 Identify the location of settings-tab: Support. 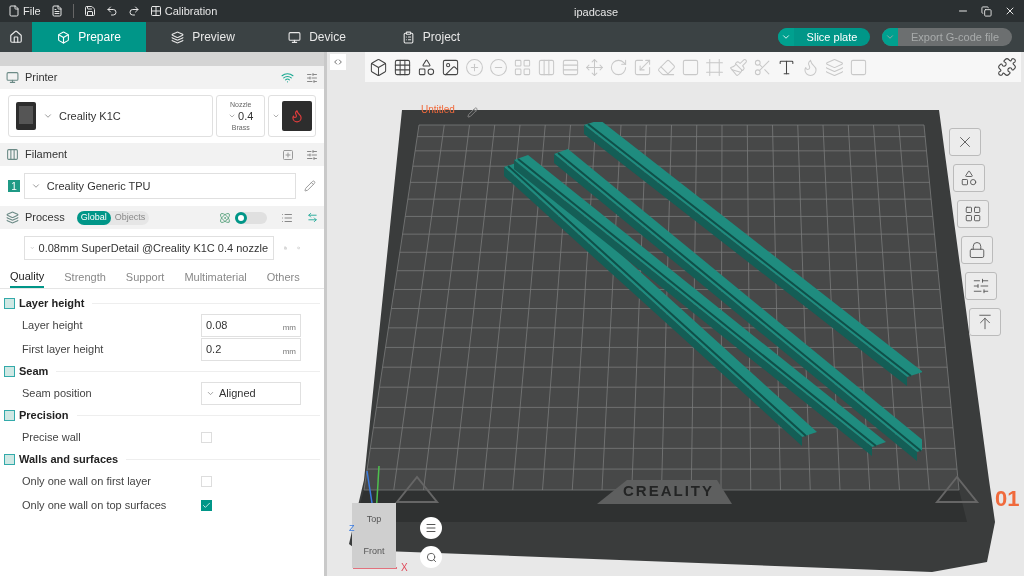
(145, 277).